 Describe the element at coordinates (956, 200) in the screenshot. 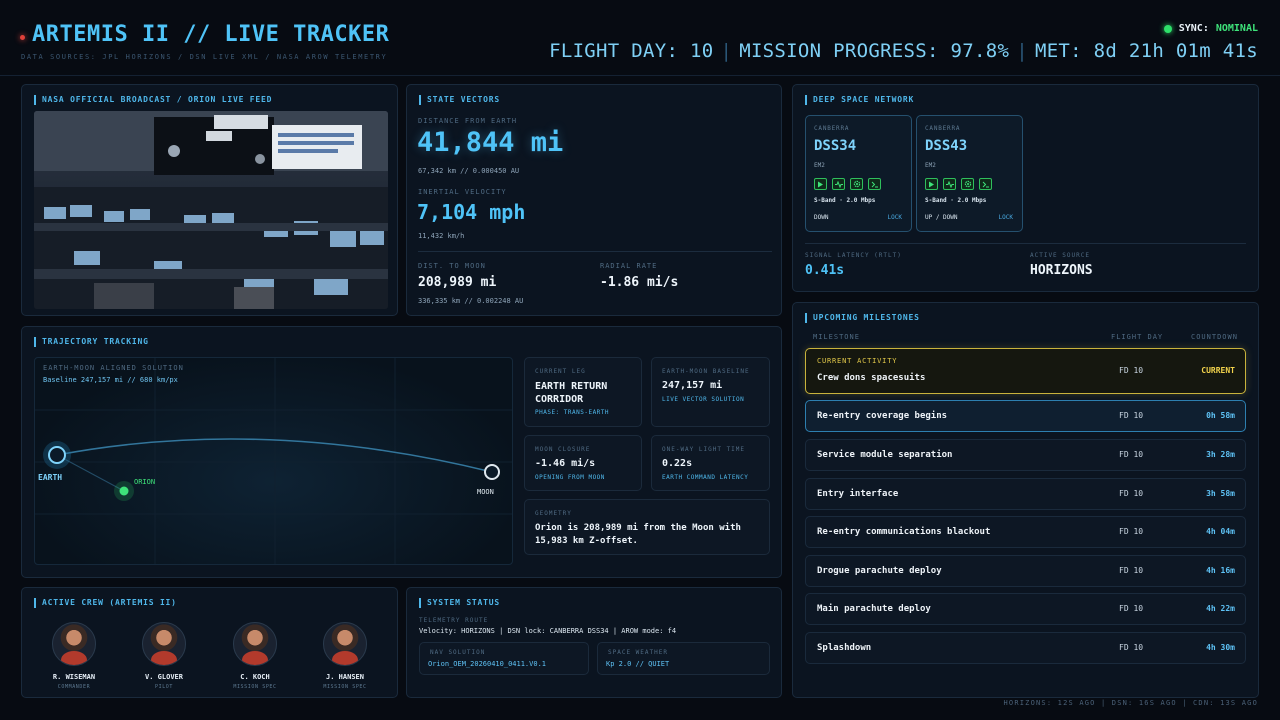

I see `dish-band: S-Band · 2.0 Mbps` at that location.